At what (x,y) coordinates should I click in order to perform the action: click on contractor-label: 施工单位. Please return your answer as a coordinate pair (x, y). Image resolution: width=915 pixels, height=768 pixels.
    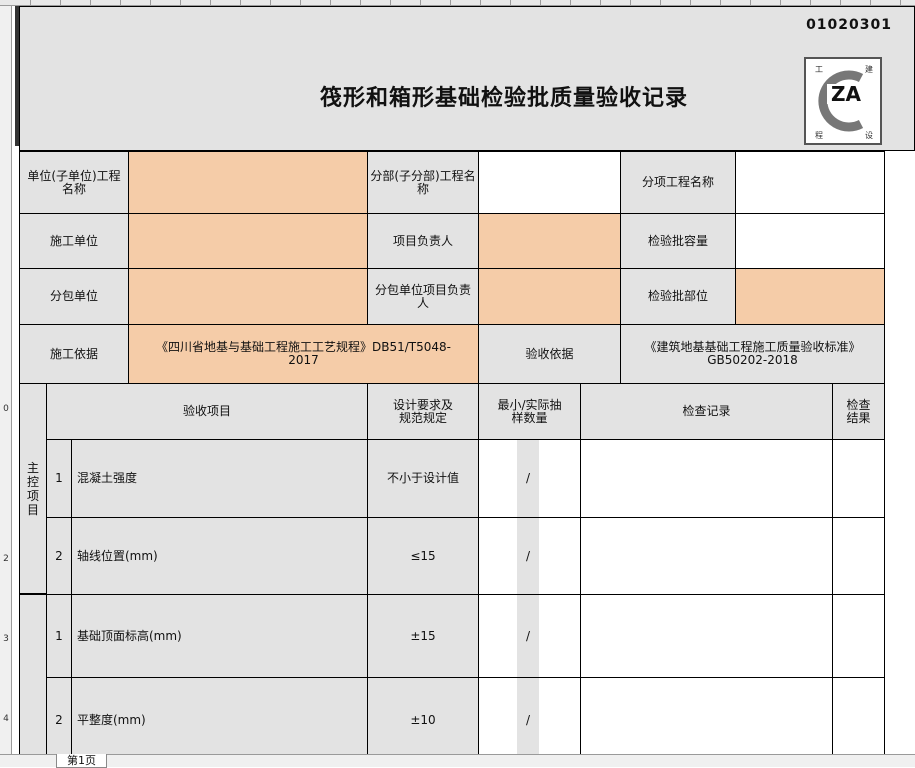
    Looking at the image, I should click on (74, 241).